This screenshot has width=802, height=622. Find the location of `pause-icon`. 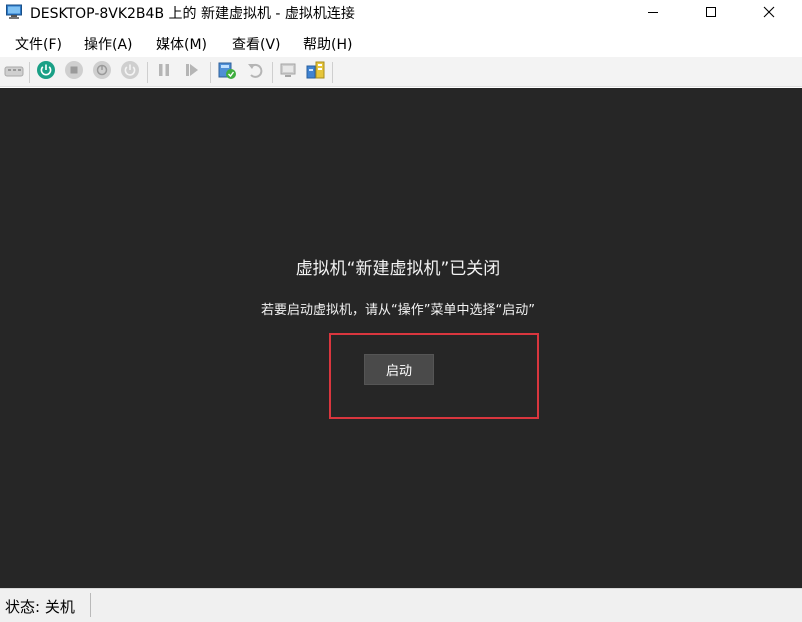

pause-icon is located at coordinates (164, 72).